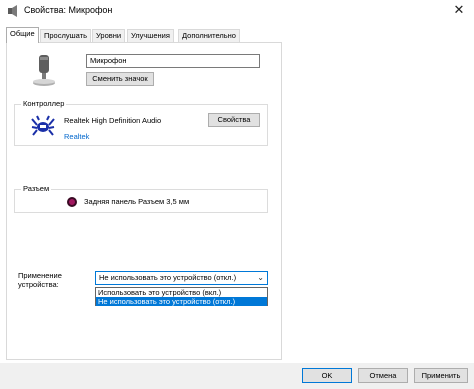  Describe the element at coordinates (441, 375) in the screenshot. I see `apply-button: Применить` at that location.